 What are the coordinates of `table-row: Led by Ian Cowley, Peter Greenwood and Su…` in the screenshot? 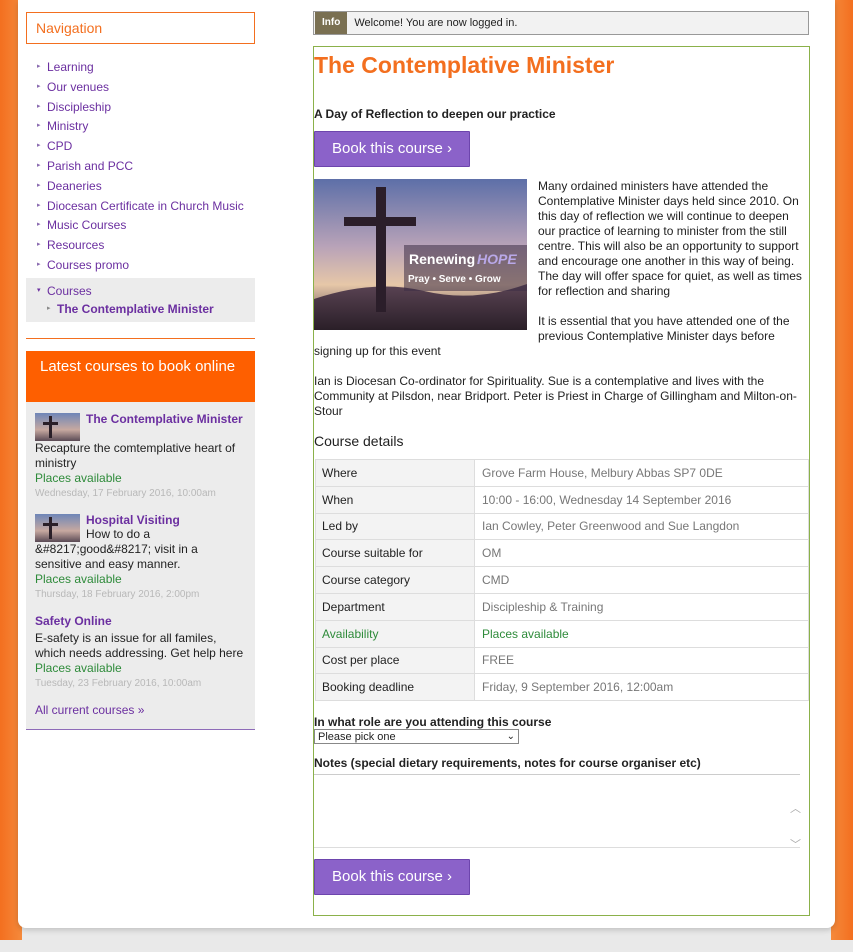 It's located at (562, 526).